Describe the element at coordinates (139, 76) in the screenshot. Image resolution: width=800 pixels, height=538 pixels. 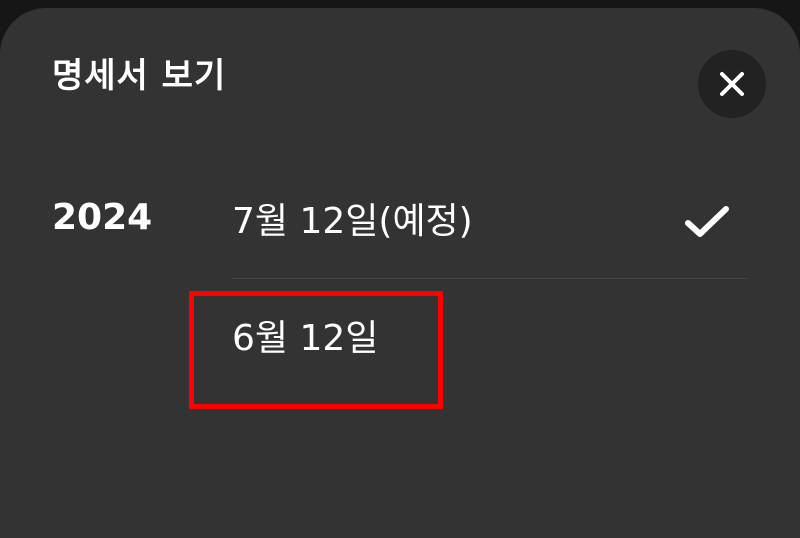
I see `sheet-title: 명세서 보기` at that location.